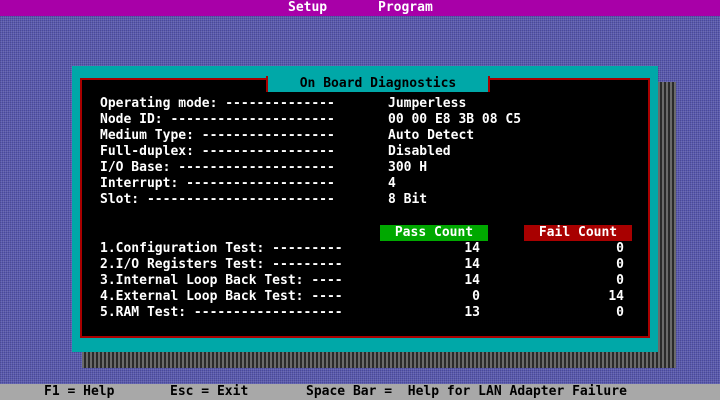  Describe the element at coordinates (217, 135) in the screenshot. I see `setting-label: Medium Type: -----------------` at that location.